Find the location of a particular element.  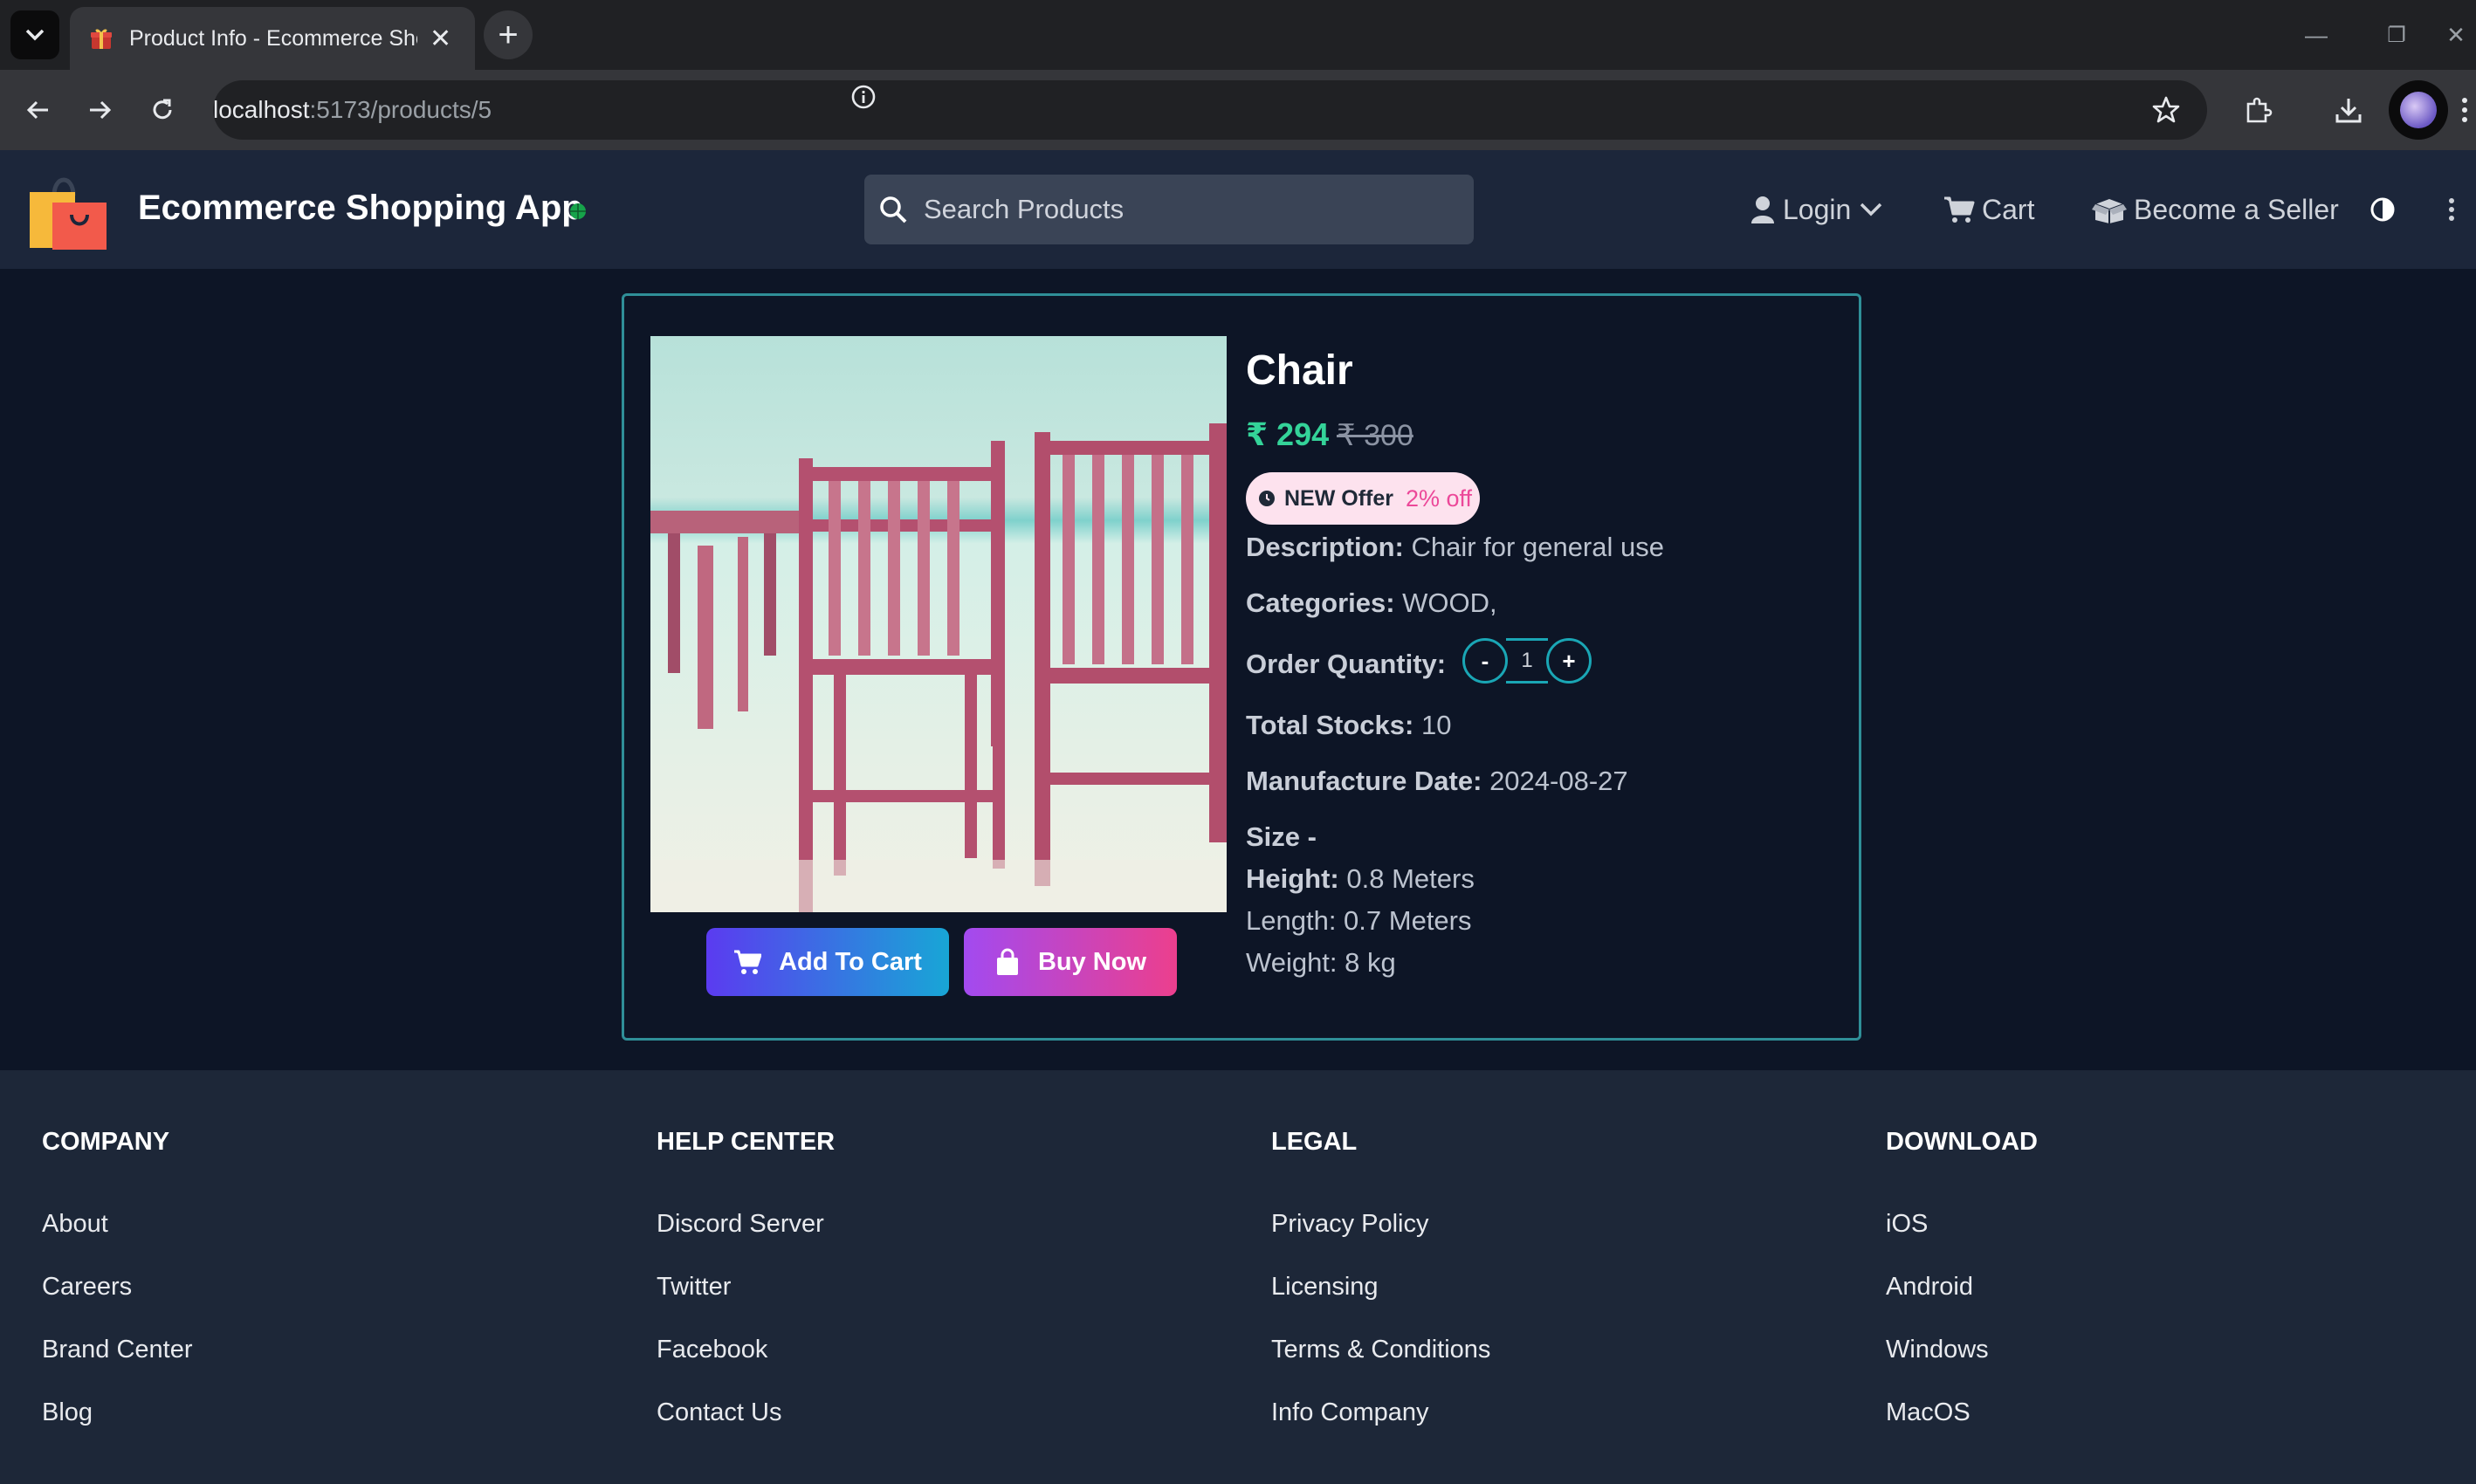

back-icon is located at coordinates (37, 110).